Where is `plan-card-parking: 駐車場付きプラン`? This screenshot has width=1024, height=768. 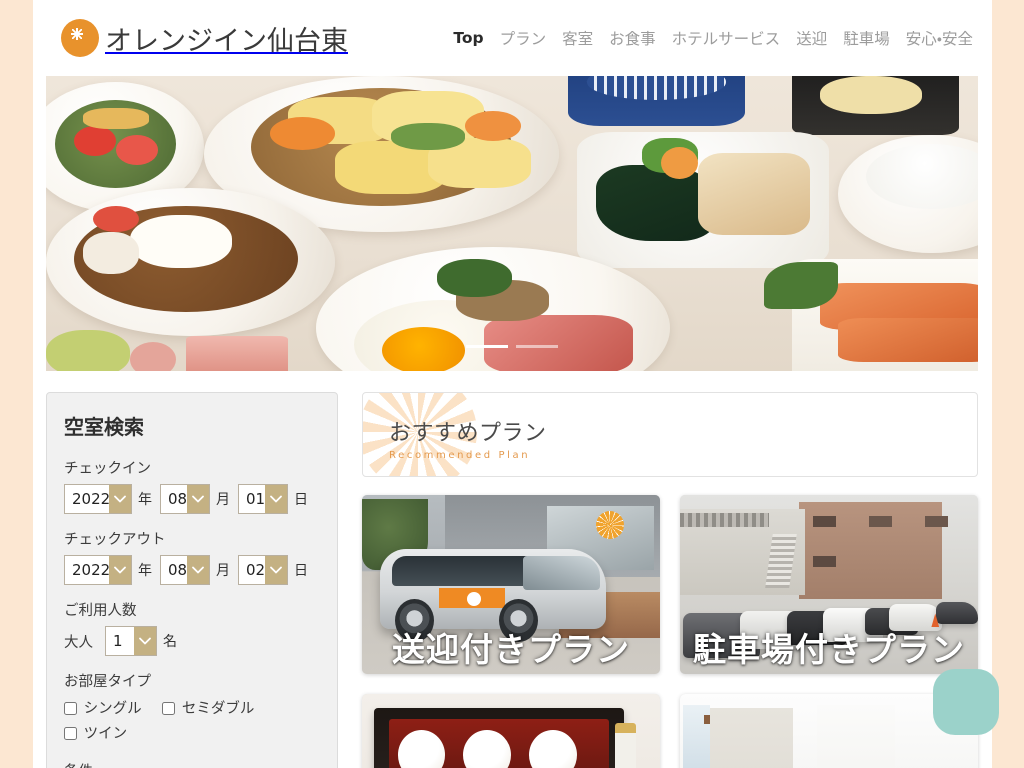 plan-card-parking: 駐車場付きプラン is located at coordinates (829, 584).